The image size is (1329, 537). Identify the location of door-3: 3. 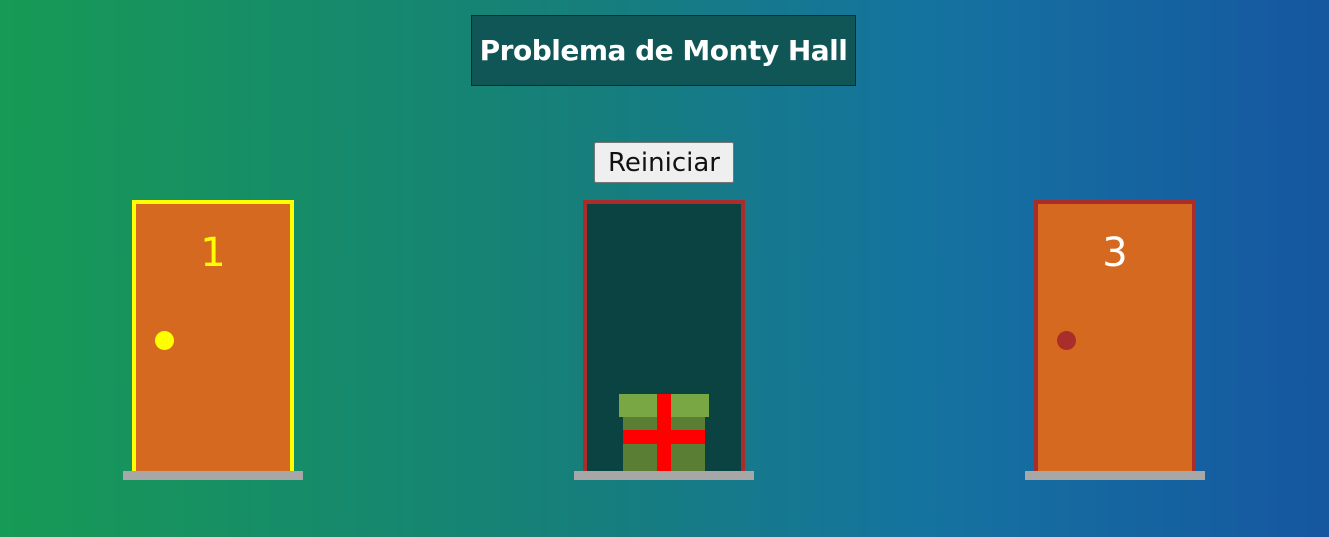
(1115, 336).